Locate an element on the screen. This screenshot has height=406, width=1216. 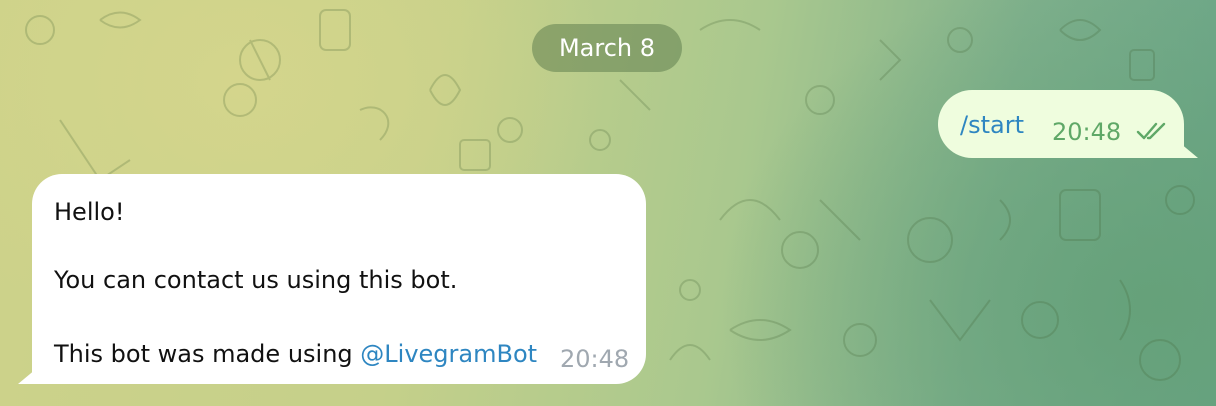
outgoing-message-time: 20:48 is located at coordinates (1087, 132).